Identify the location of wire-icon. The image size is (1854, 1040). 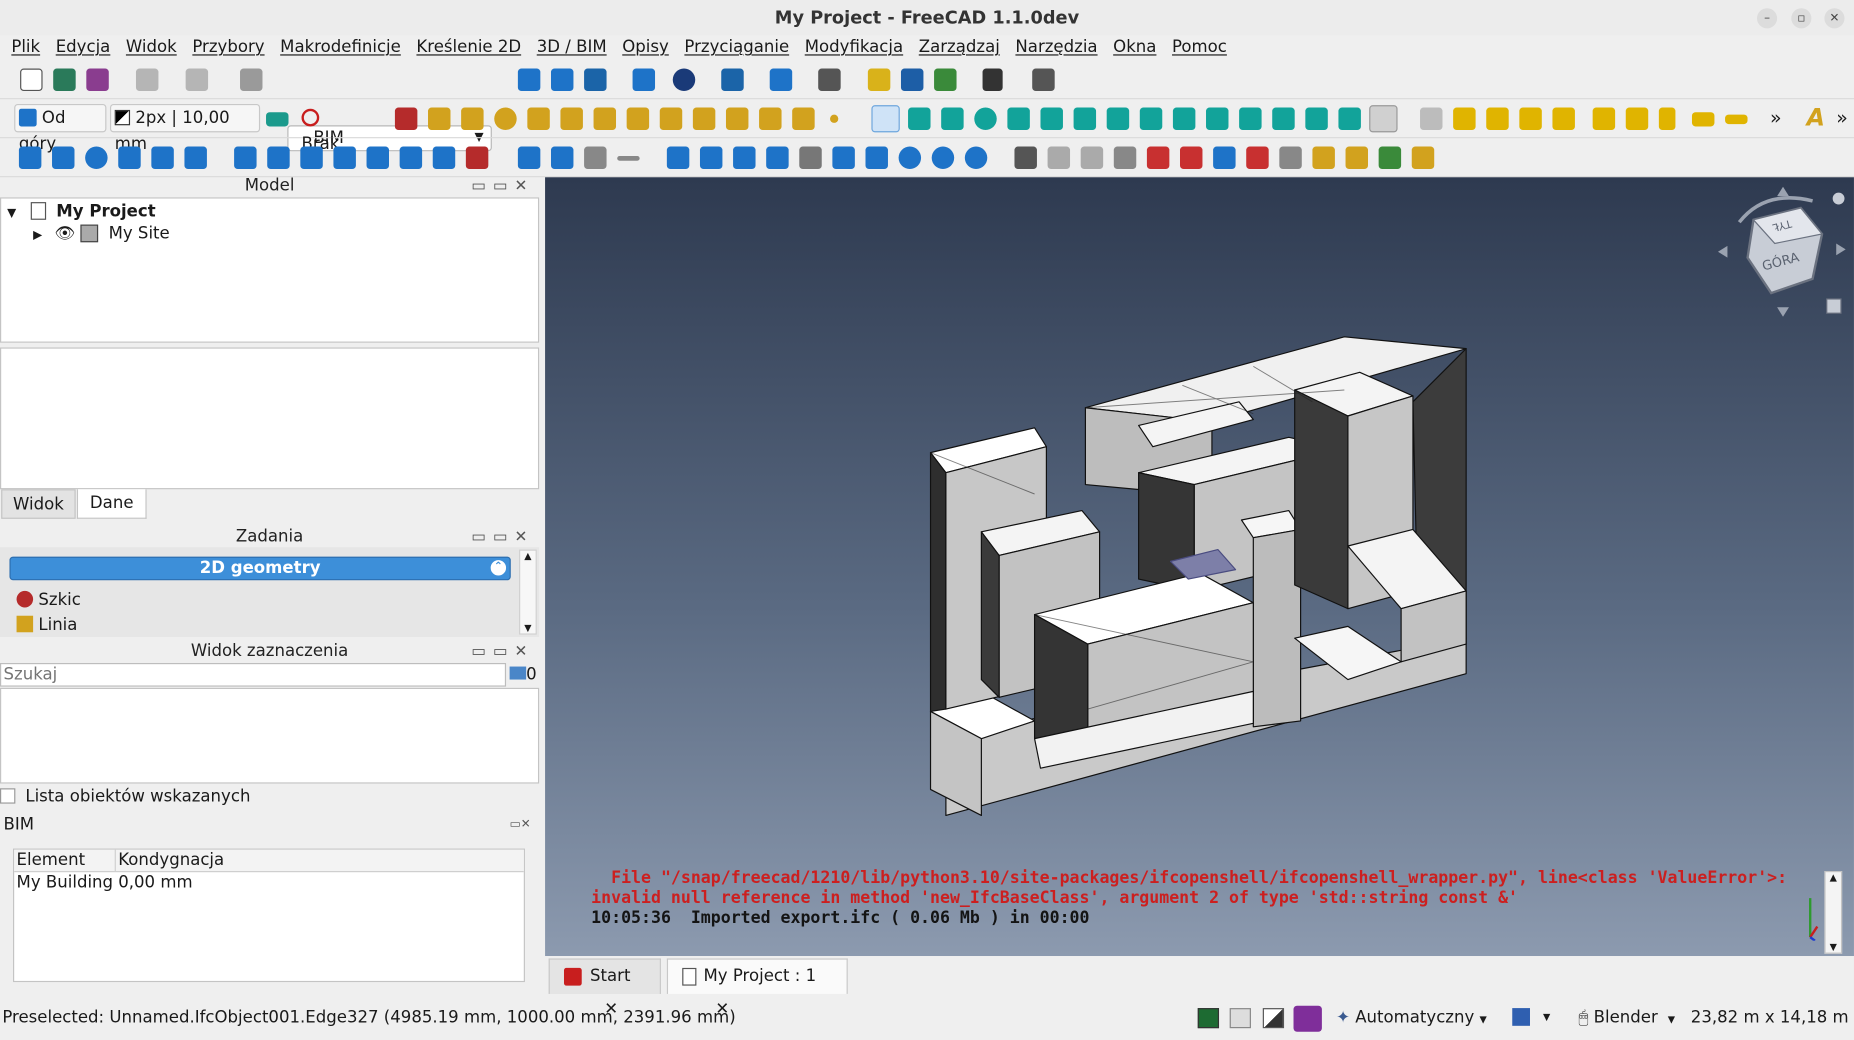
(472, 119).